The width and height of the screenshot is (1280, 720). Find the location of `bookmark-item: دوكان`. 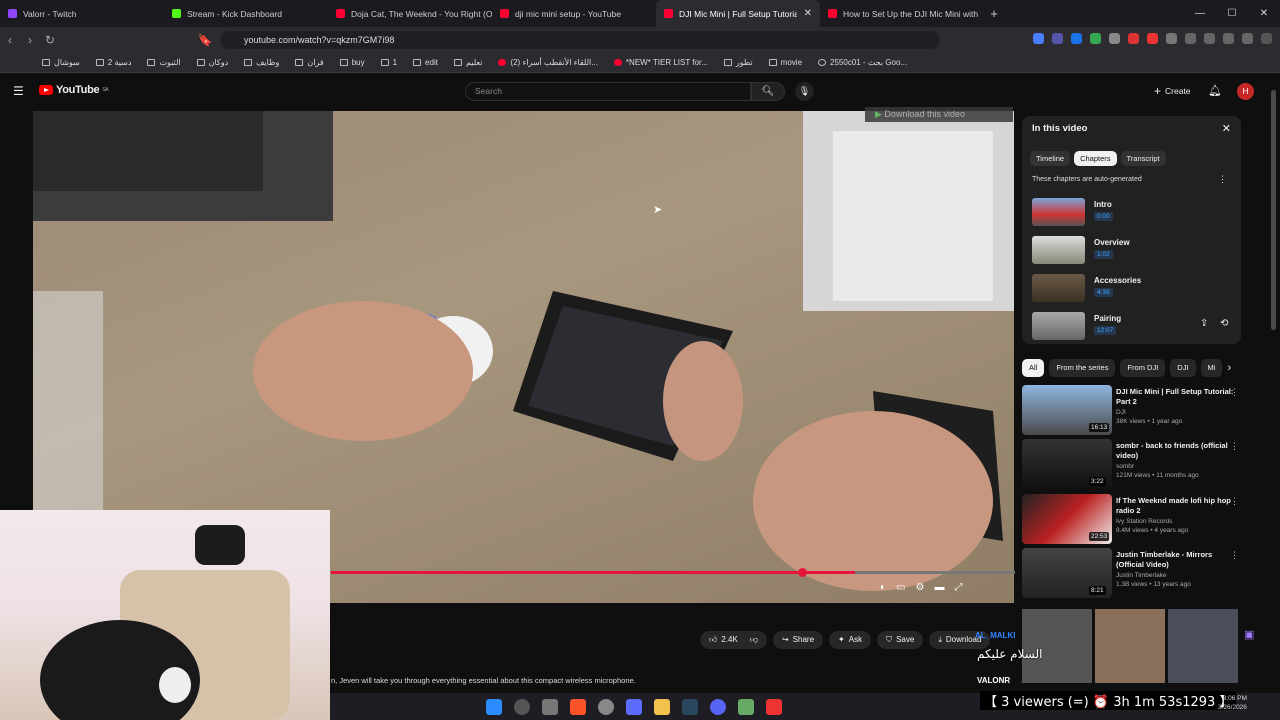

bookmark-item: دوكان is located at coordinates (213, 62).